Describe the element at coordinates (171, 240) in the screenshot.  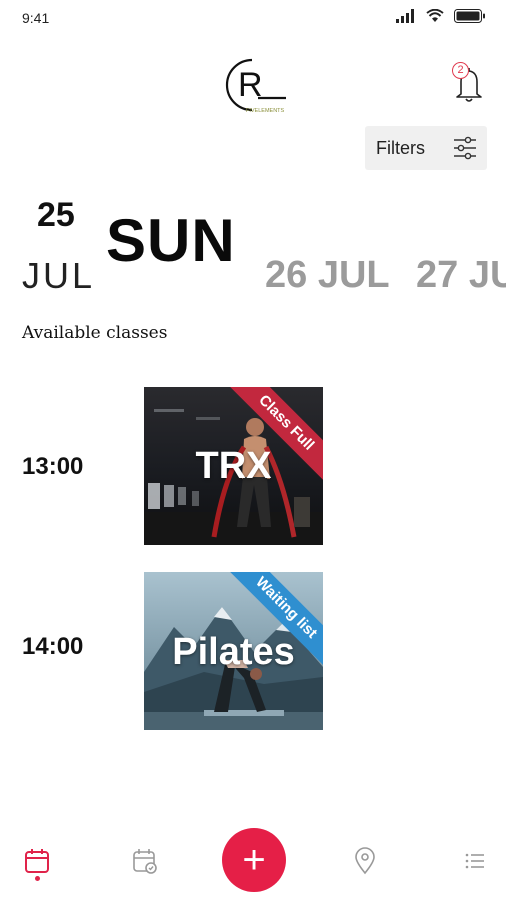
I see `selected-date-weekday: SUN` at that location.